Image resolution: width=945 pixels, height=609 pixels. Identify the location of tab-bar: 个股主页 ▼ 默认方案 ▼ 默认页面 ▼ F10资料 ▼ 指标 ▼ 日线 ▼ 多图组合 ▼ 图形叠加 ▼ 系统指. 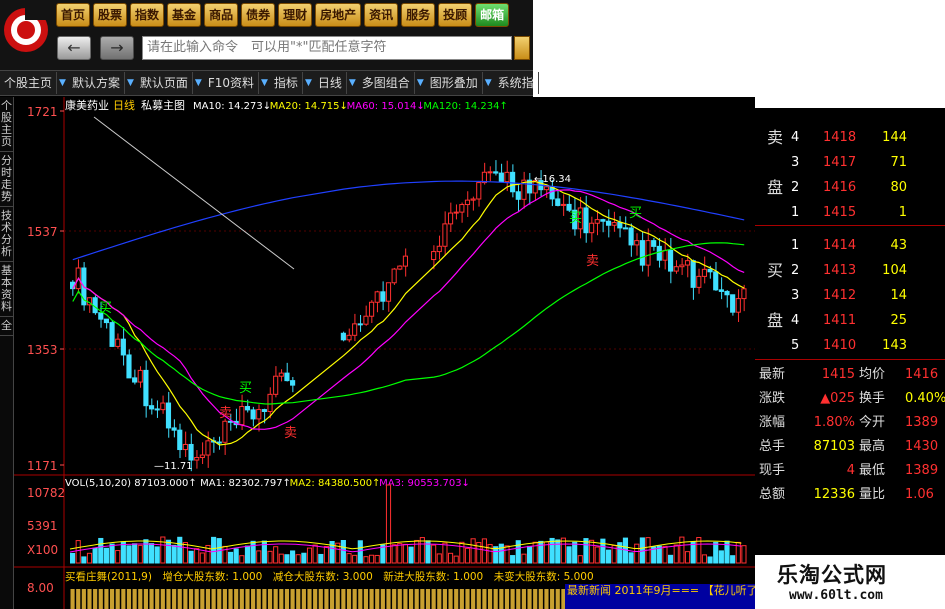
(269, 83).